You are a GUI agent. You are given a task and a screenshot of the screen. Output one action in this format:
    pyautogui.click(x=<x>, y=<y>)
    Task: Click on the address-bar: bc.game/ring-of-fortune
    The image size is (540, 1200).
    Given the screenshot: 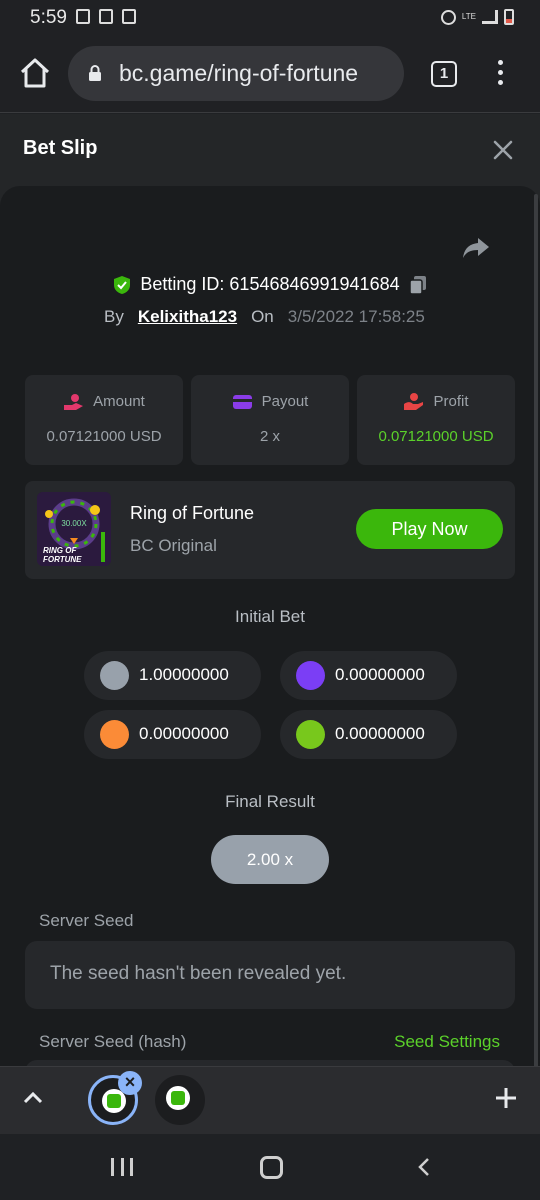 What is the action you would take?
    pyautogui.click(x=236, y=73)
    